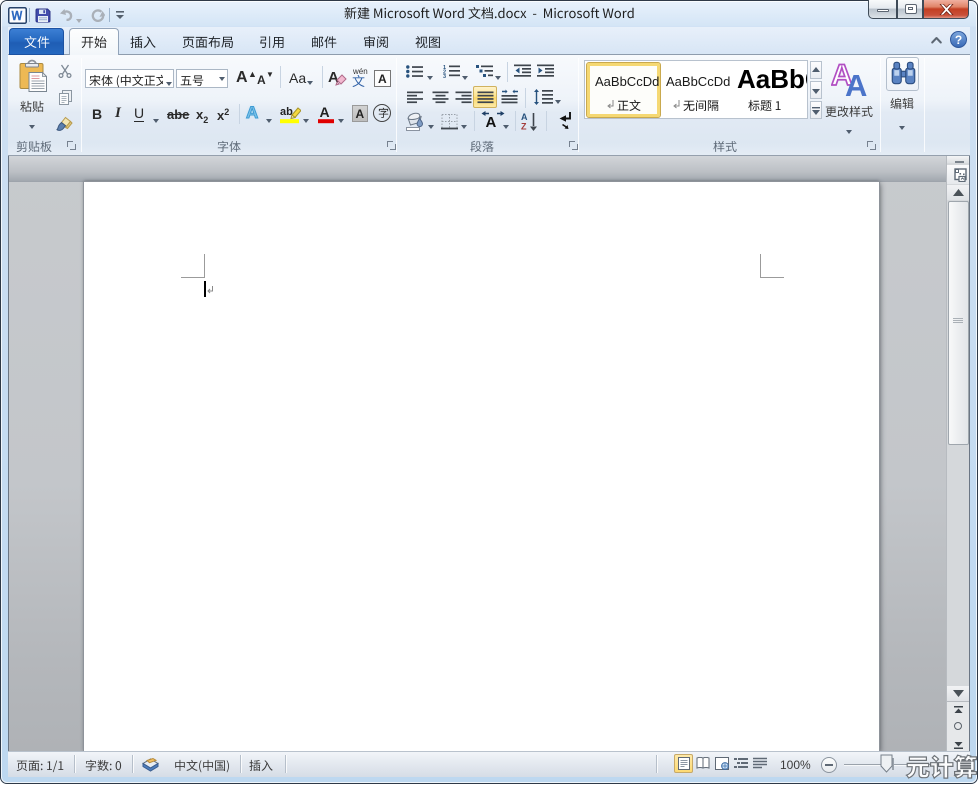 This screenshot has height=787, width=978. What do you see at coordinates (444, 76) in the screenshot?
I see `svg-text: 3` at bounding box center [444, 76].